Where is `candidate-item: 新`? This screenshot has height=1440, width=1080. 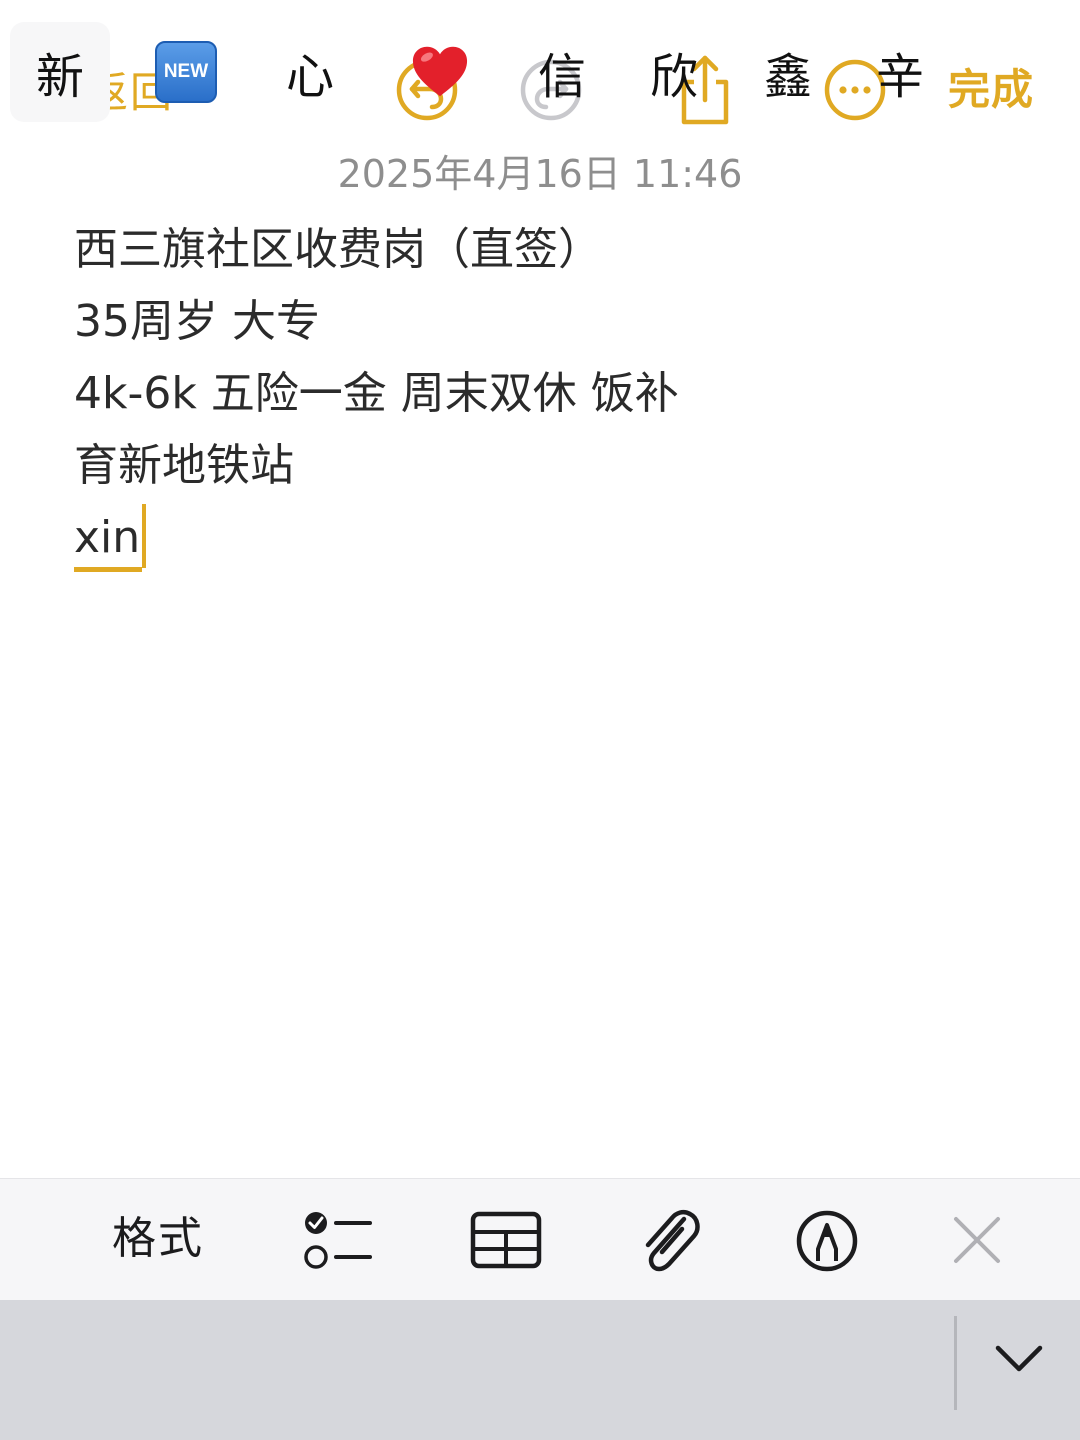 candidate-item: 新 is located at coordinates (60, 72).